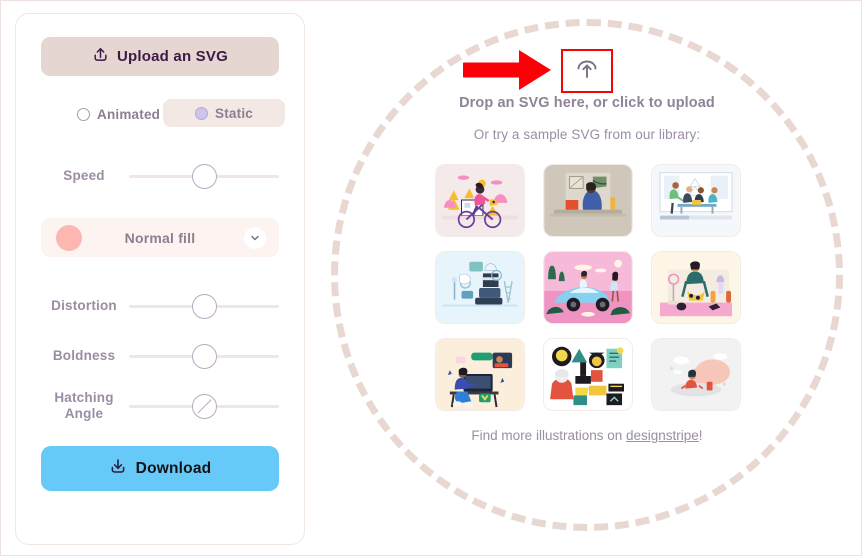 The height and width of the screenshot is (556, 862). Describe the element at coordinates (84, 398) in the screenshot. I see `slider-hatching-angle-label-line1: Hatching` at that location.